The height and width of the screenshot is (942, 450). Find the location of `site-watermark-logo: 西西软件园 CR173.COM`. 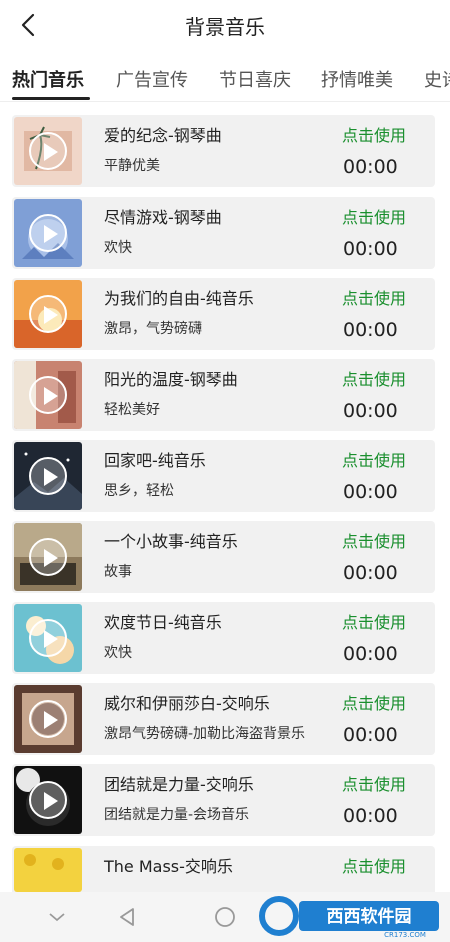

site-watermark-logo: 西西软件园 CR173.COM is located at coordinates (350, 916).